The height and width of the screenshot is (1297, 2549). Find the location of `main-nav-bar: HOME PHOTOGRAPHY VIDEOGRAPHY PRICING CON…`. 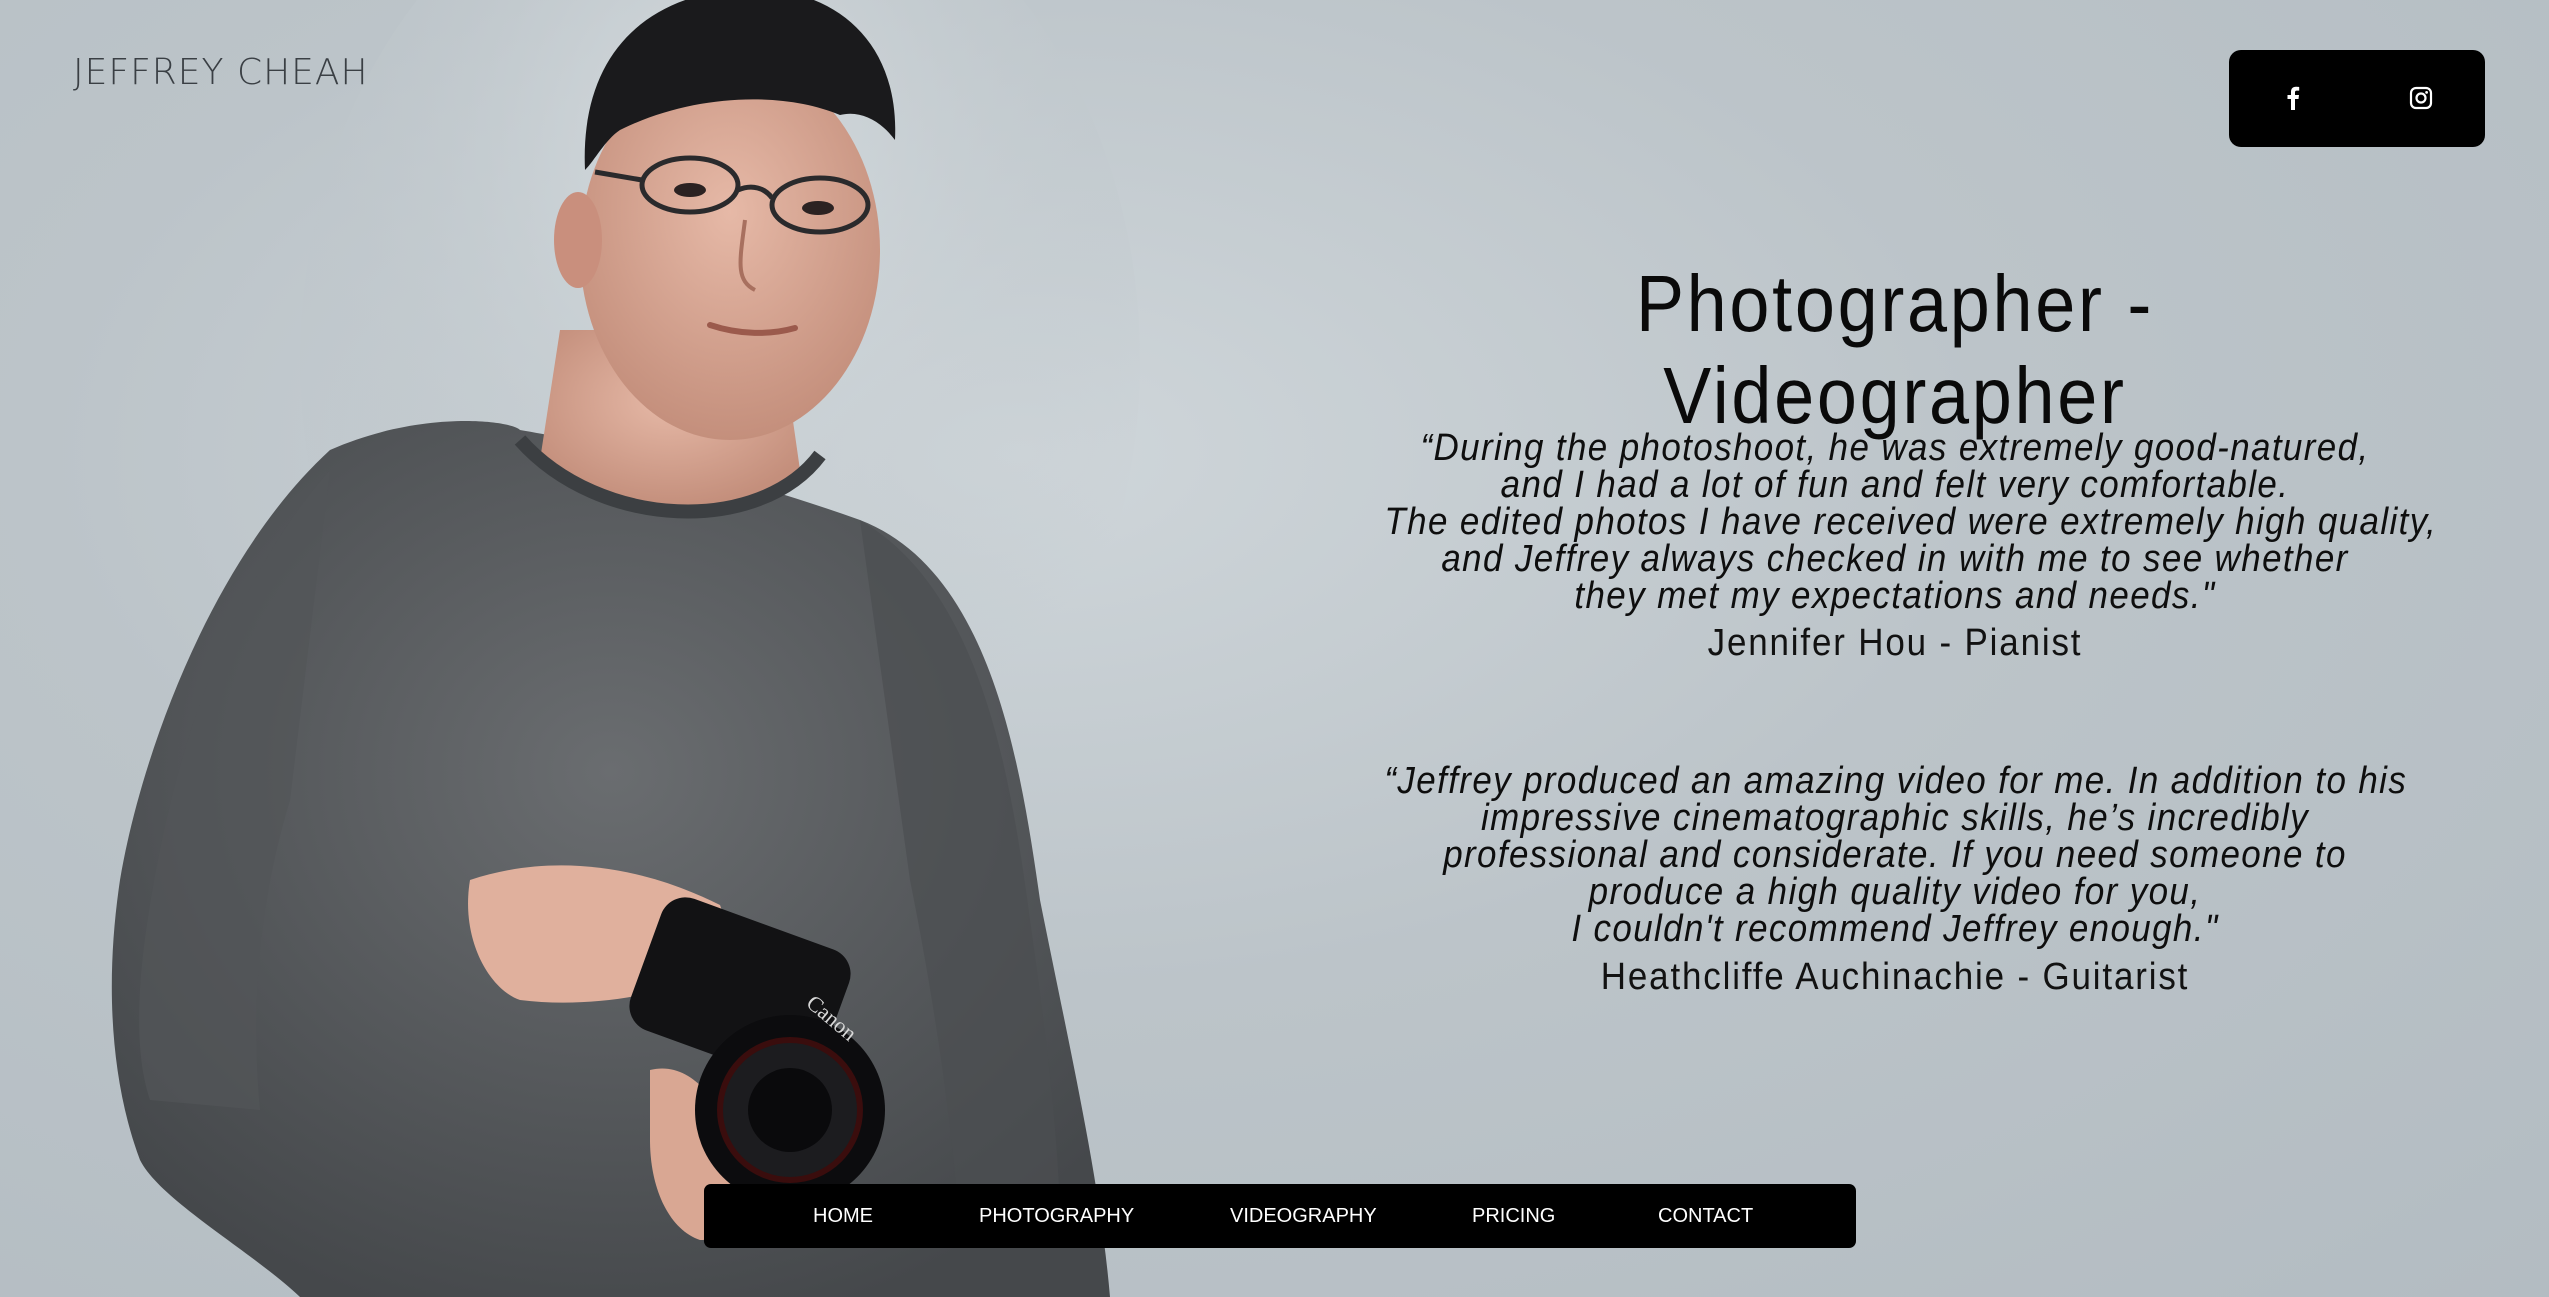

main-nav-bar: HOME PHOTOGRAPHY VIDEOGRAPHY PRICING CON… is located at coordinates (1280, 1216).